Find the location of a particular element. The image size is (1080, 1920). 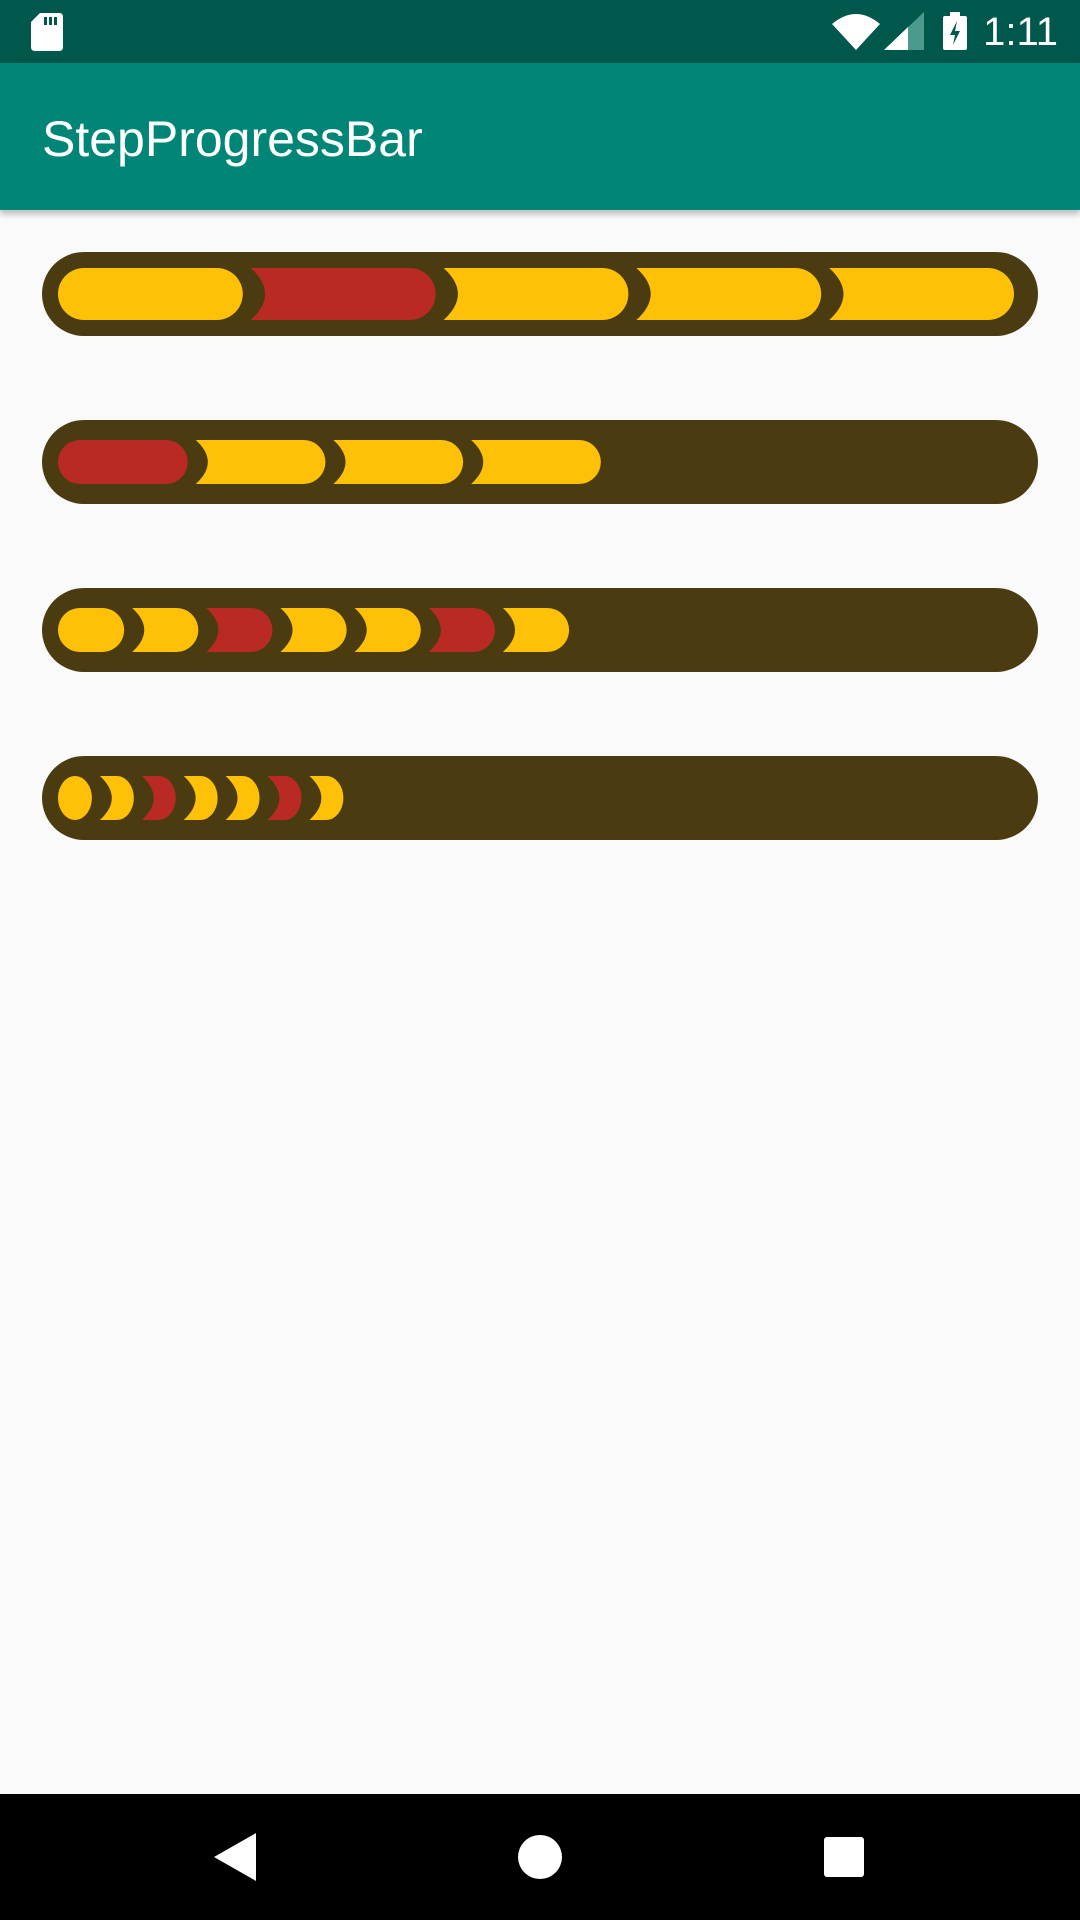

status-time: 1:11 is located at coordinates (1020, 32).